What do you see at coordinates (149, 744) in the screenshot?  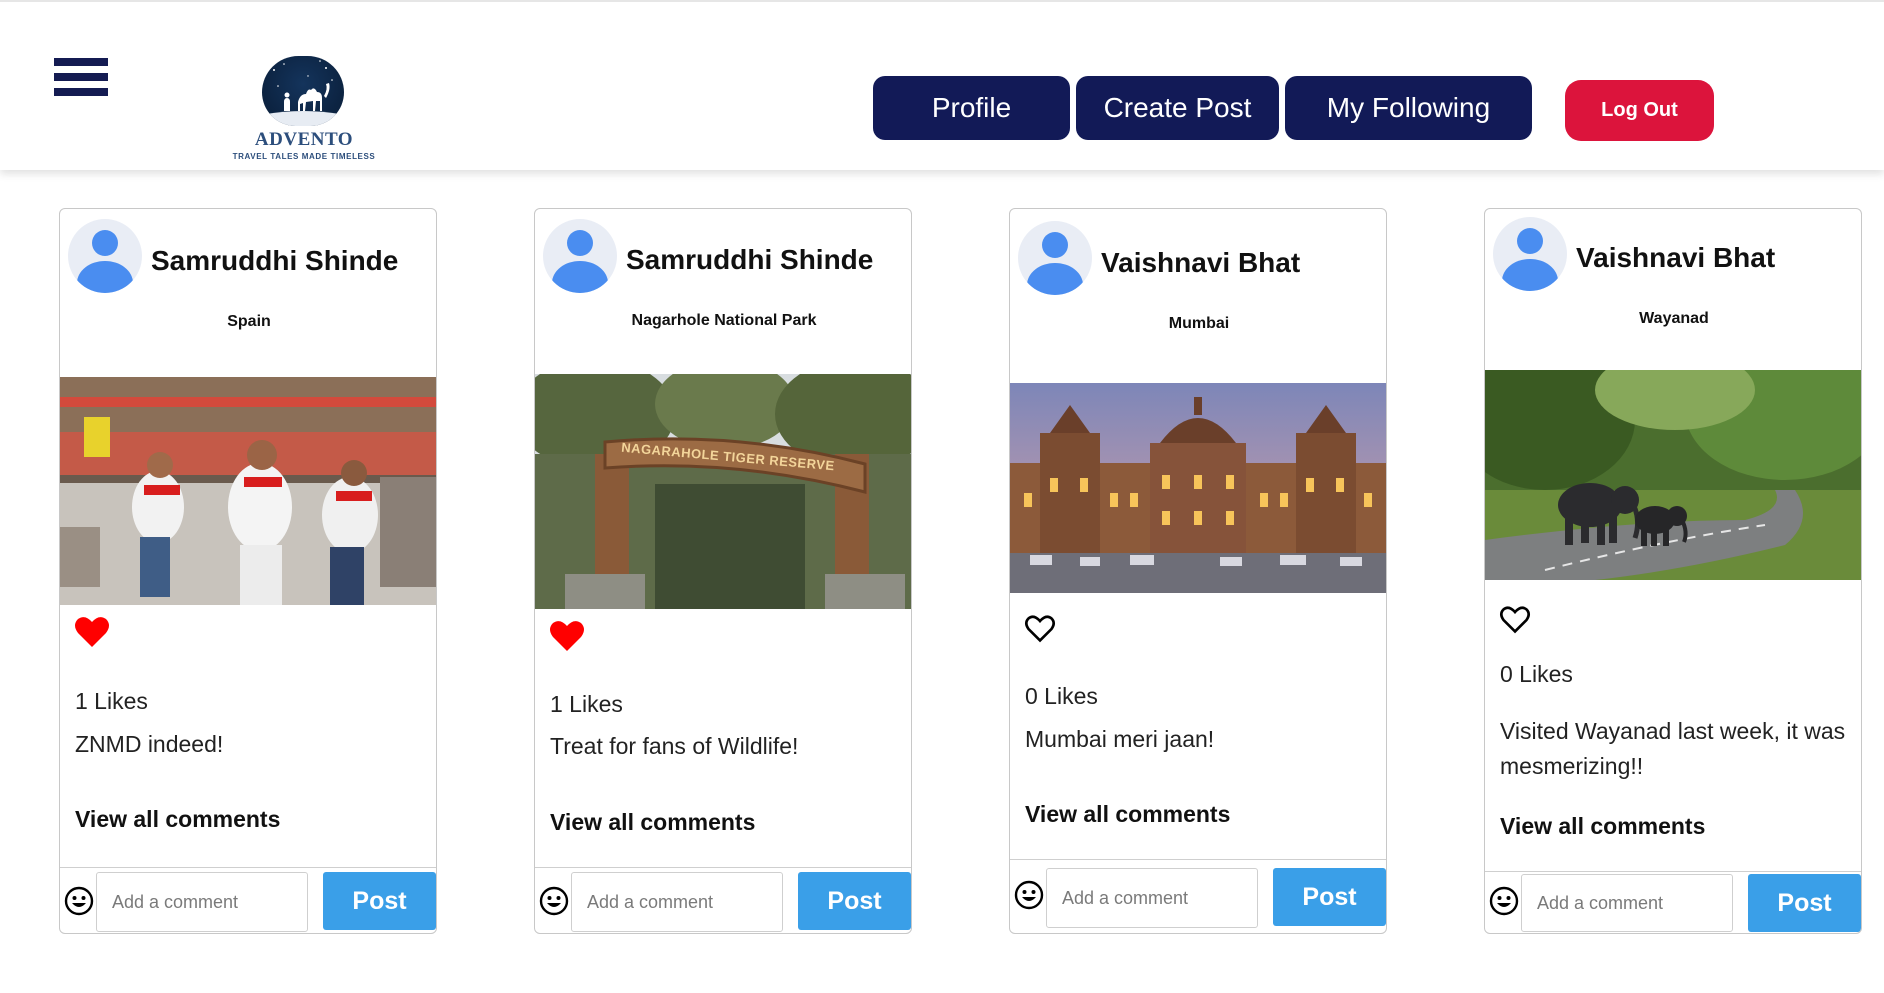 I see `post-caption: ZNMD indeed!` at bounding box center [149, 744].